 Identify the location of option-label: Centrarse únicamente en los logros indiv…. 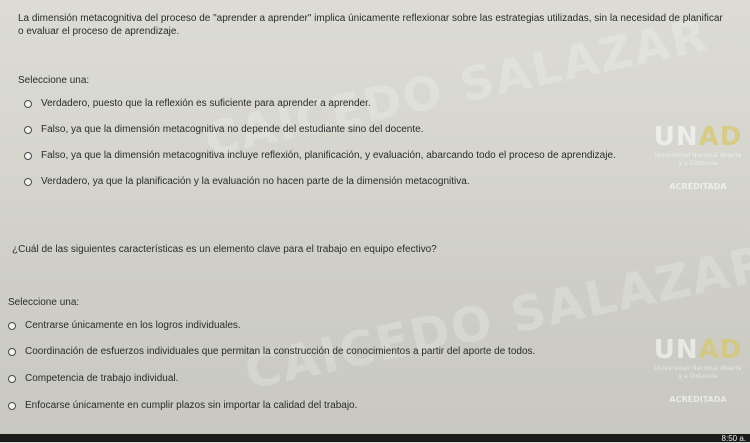
(133, 325).